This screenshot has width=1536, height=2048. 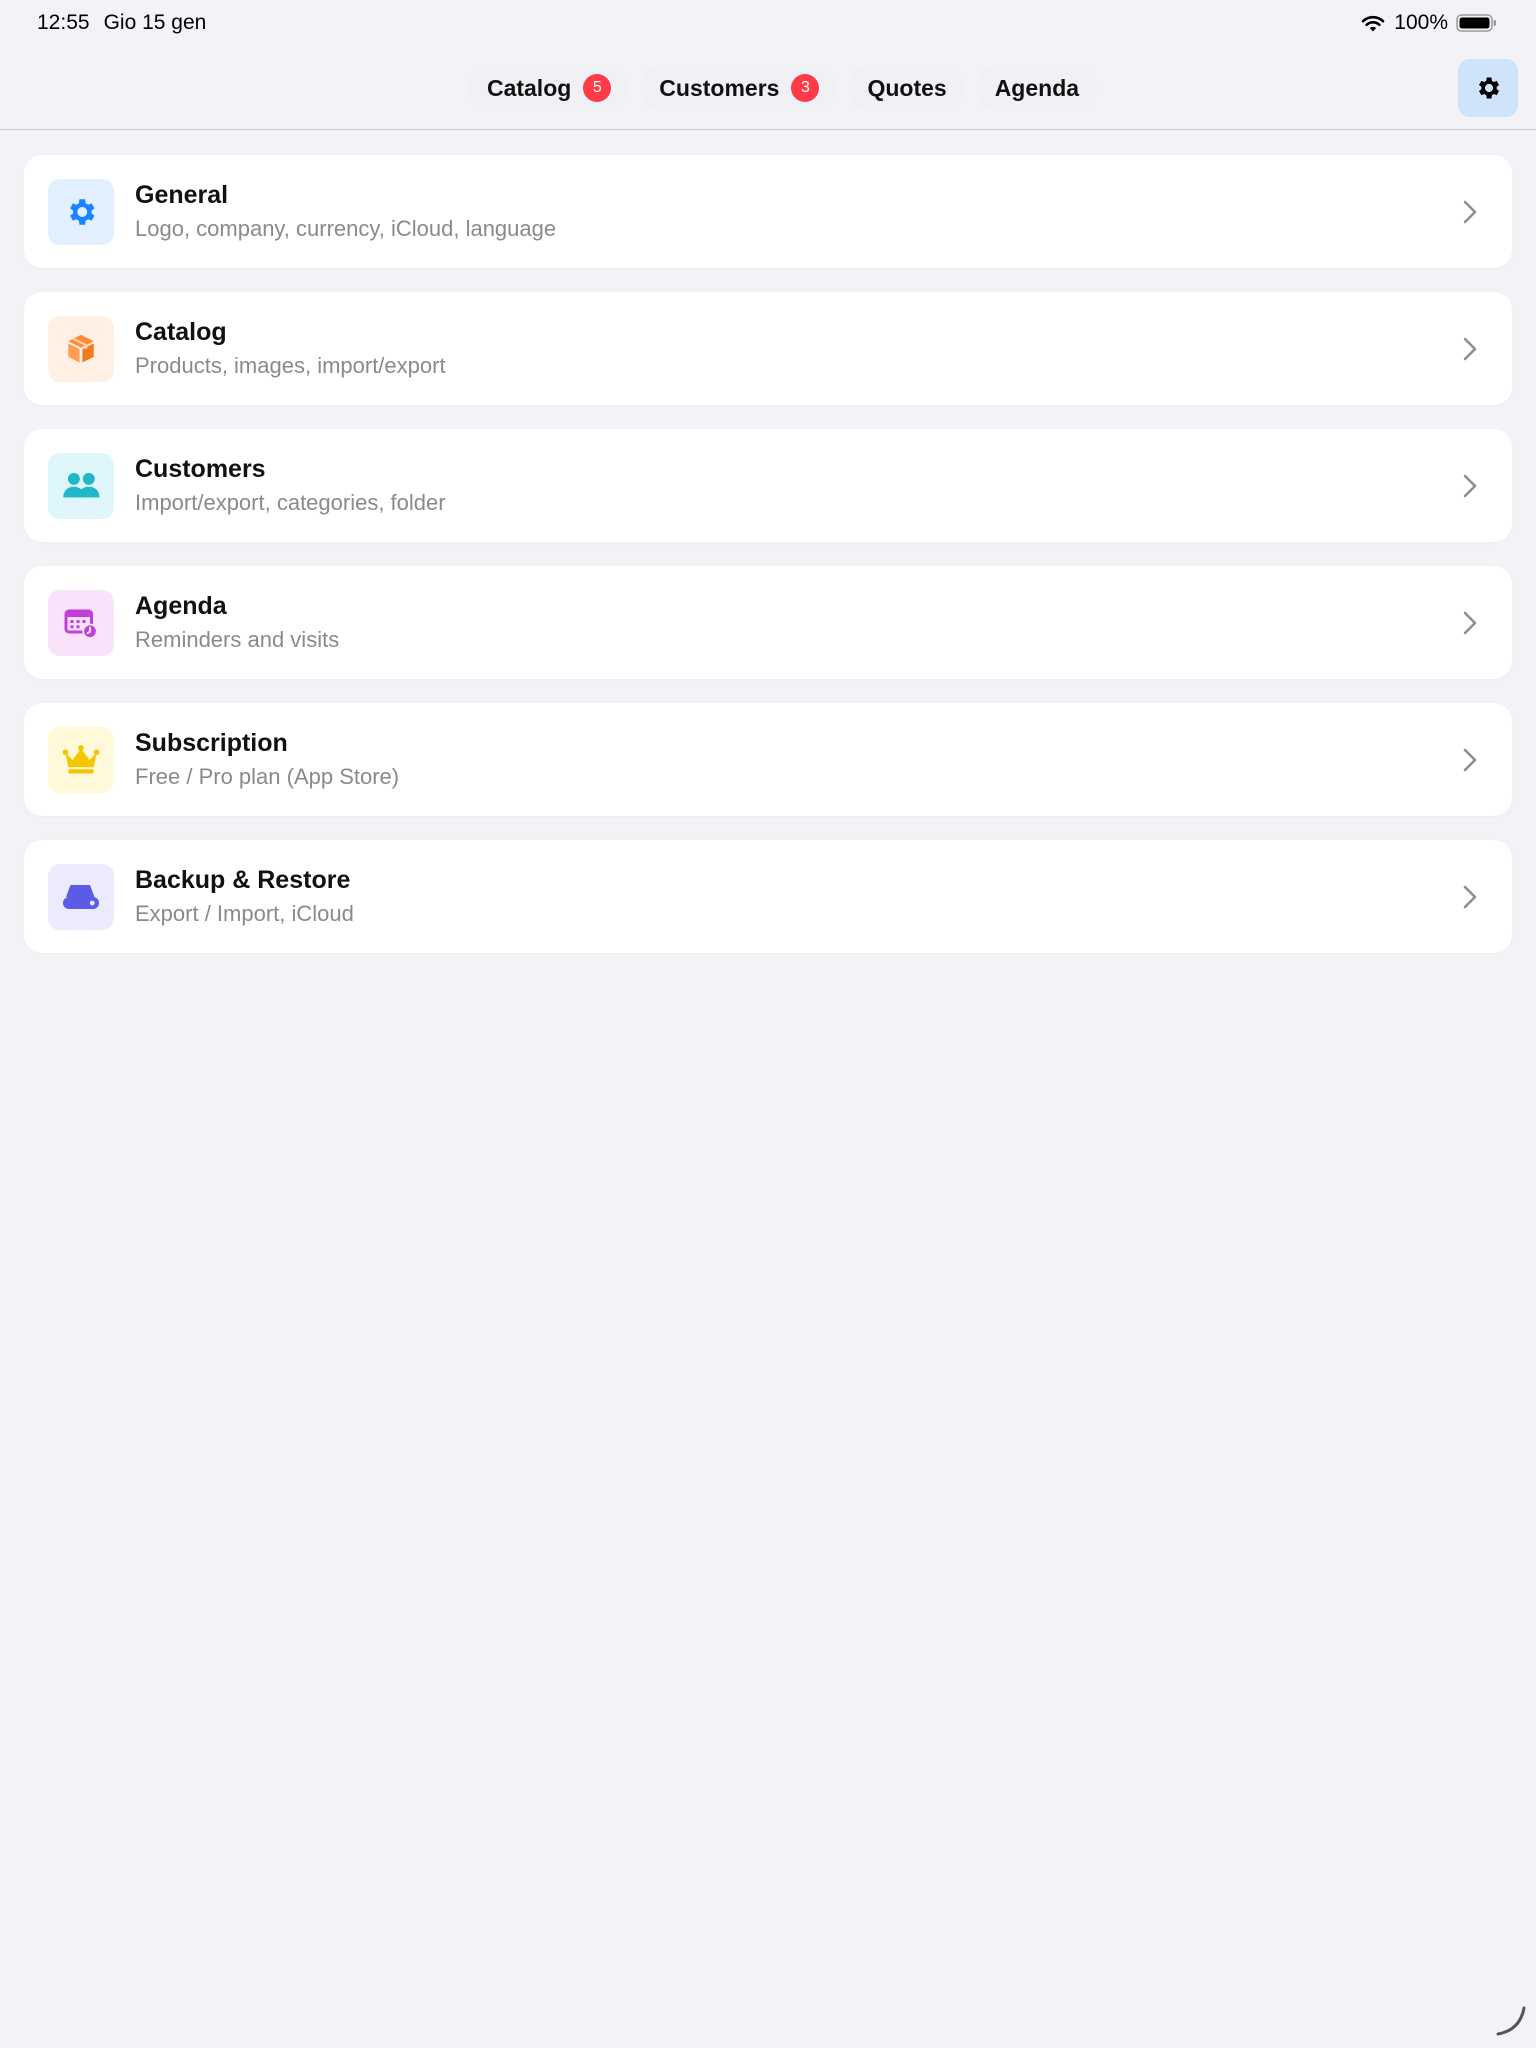 I want to click on row-title: Catalog, so click(x=181, y=332).